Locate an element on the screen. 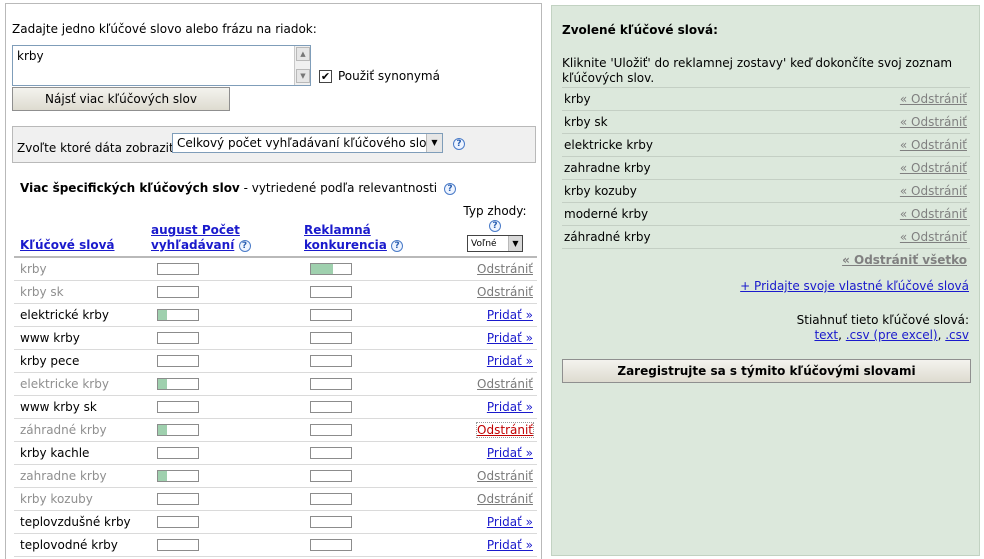 This screenshot has width=984, height=559. download-csv-excel-link: .csv (pre excel) is located at coordinates (892, 335).